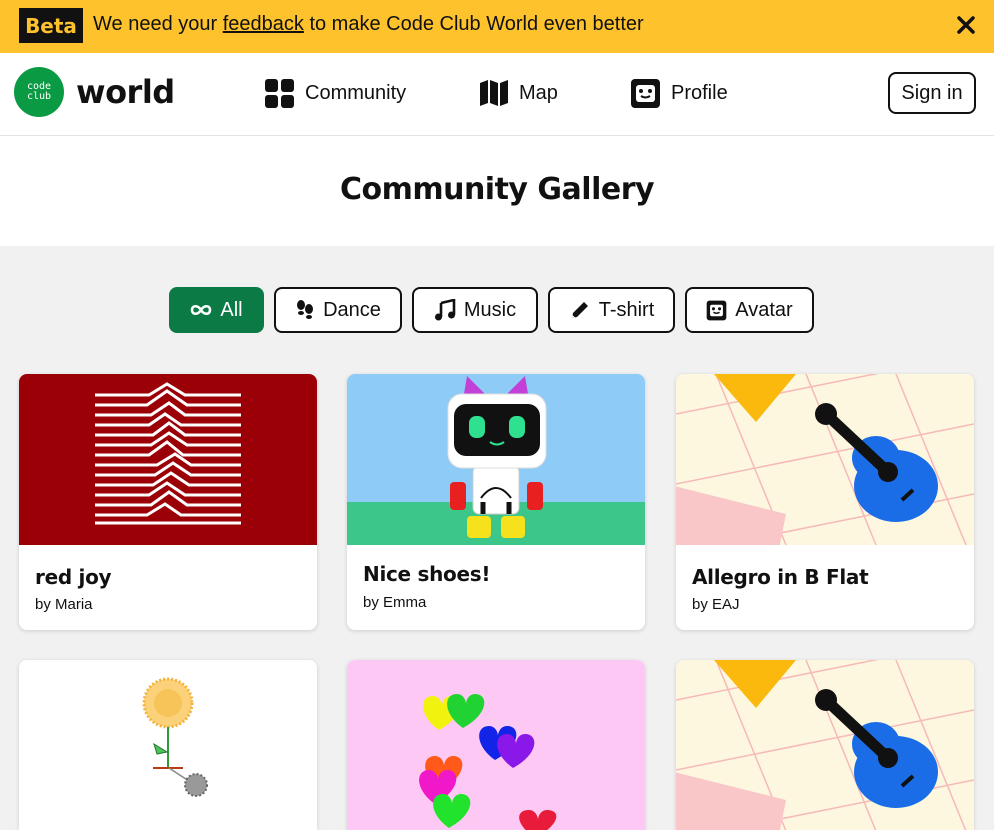  Describe the element at coordinates (125, 92) in the screenshot. I see `logo-wordmark: world` at that location.